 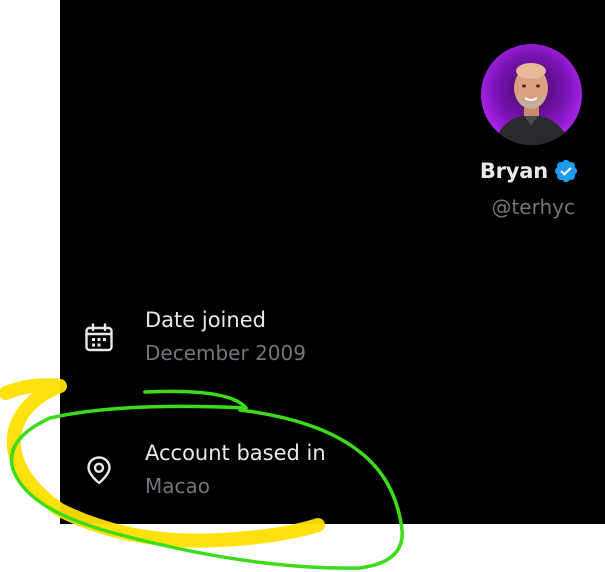 I want to click on avatar, so click(x=531, y=94).